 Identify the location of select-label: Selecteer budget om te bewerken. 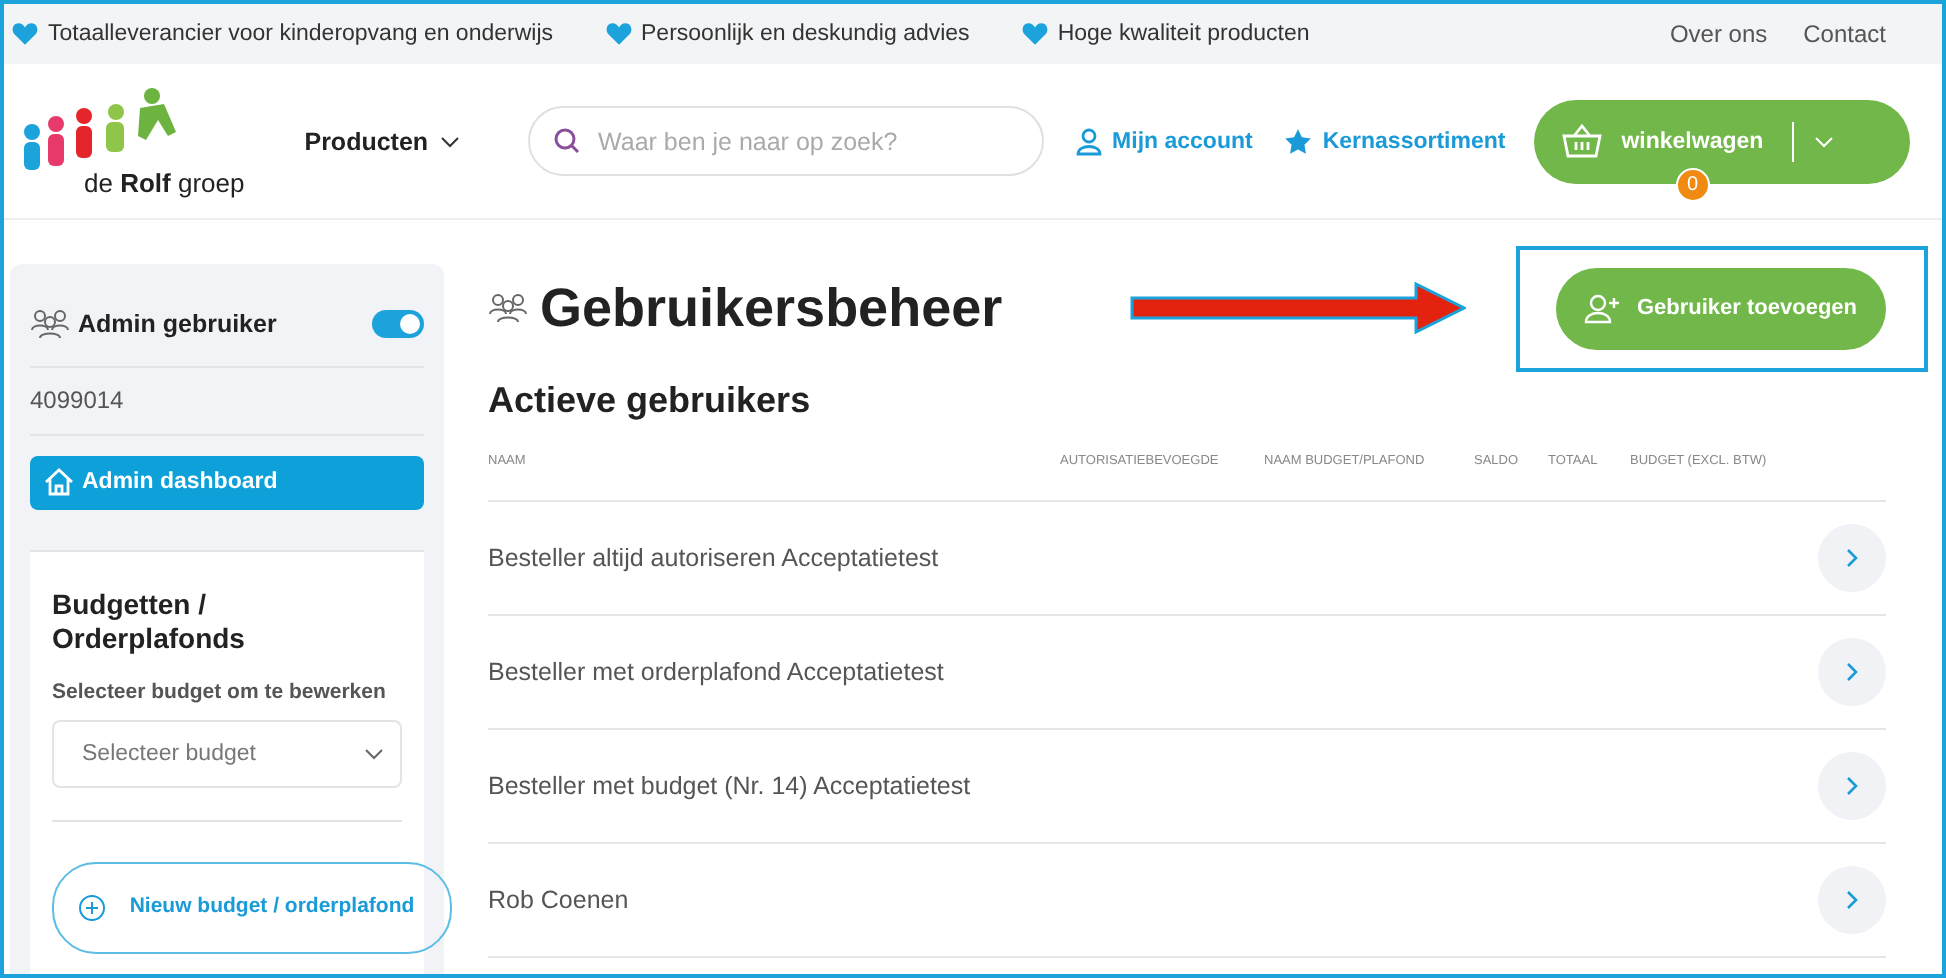
(220, 692).